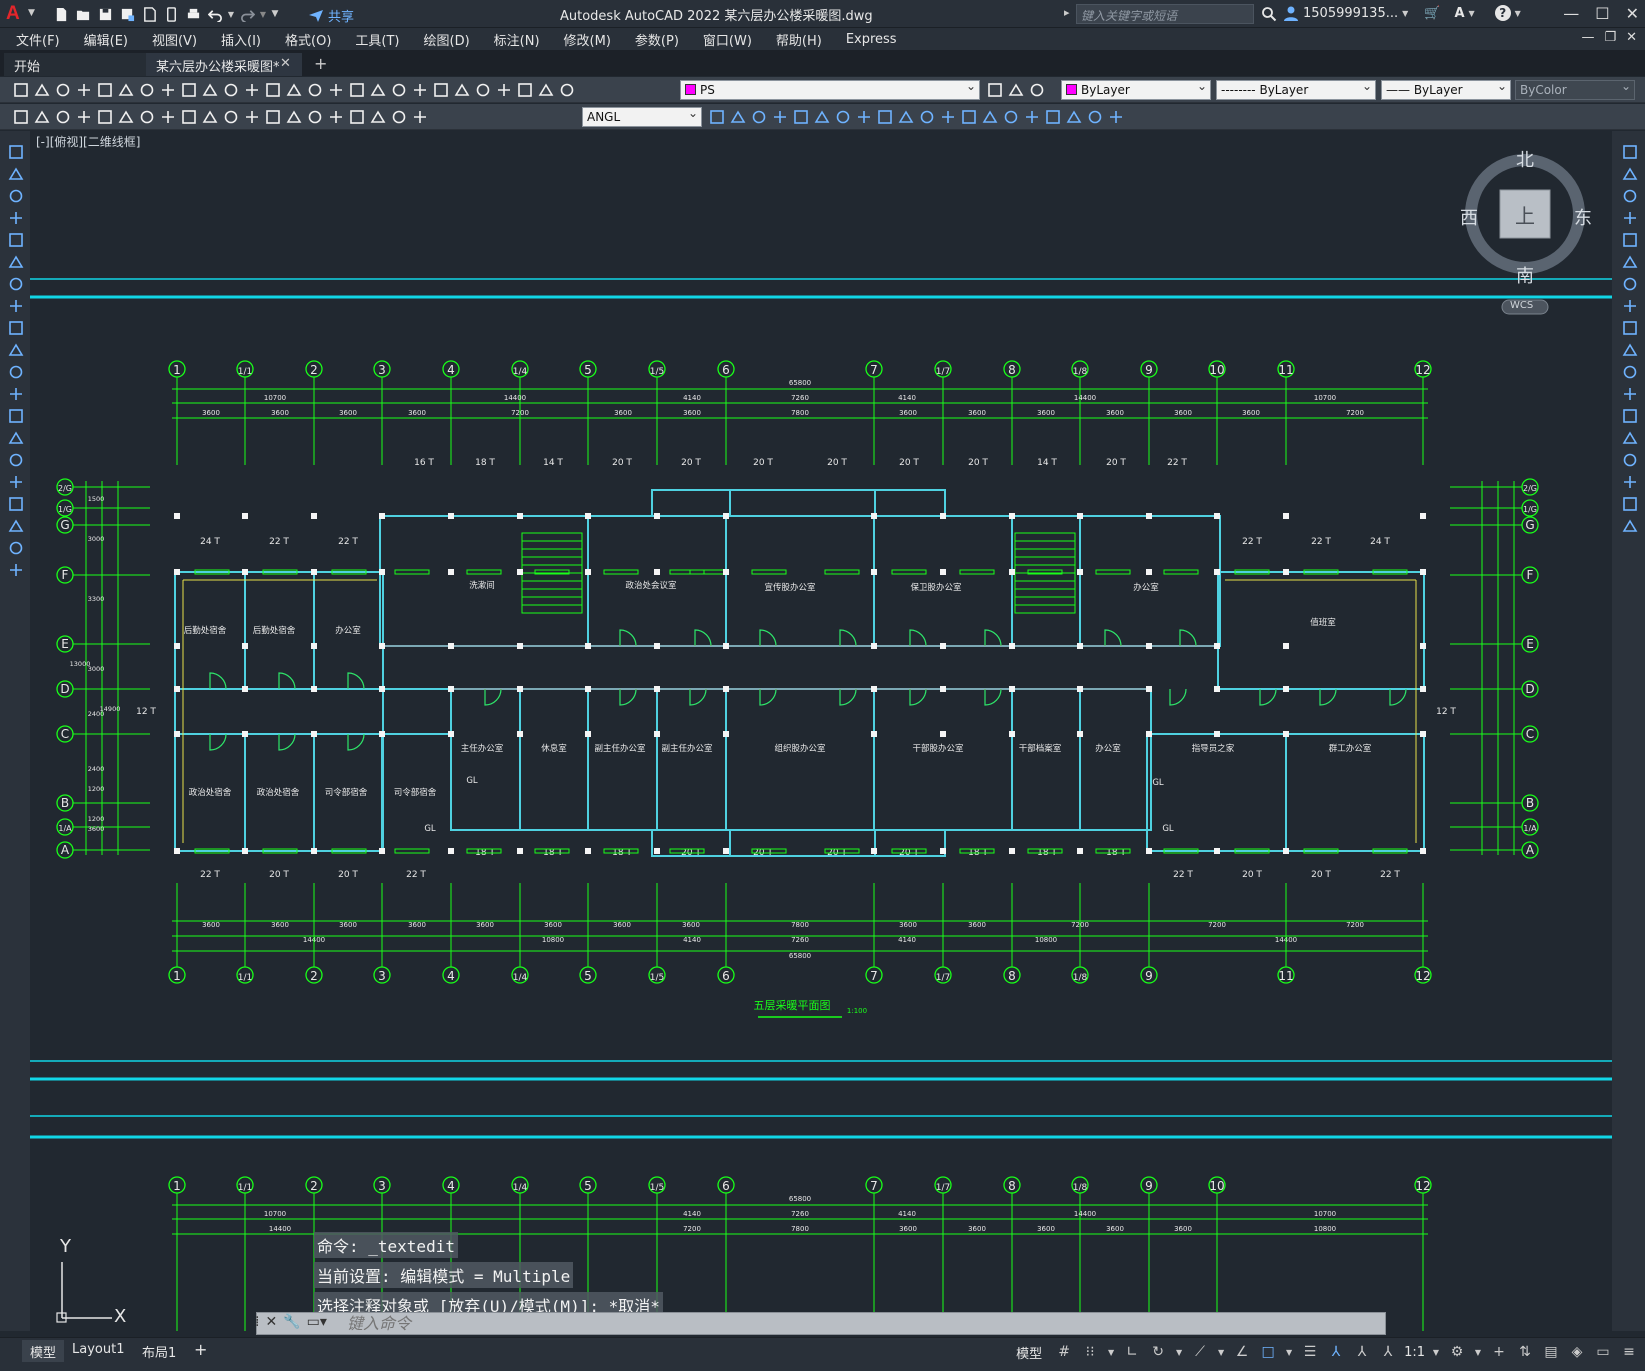 This screenshot has height=1371, width=1645. Describe the element at coordinates (104, 90) in the screenshot. I see `plot-preview-icon` at that location.